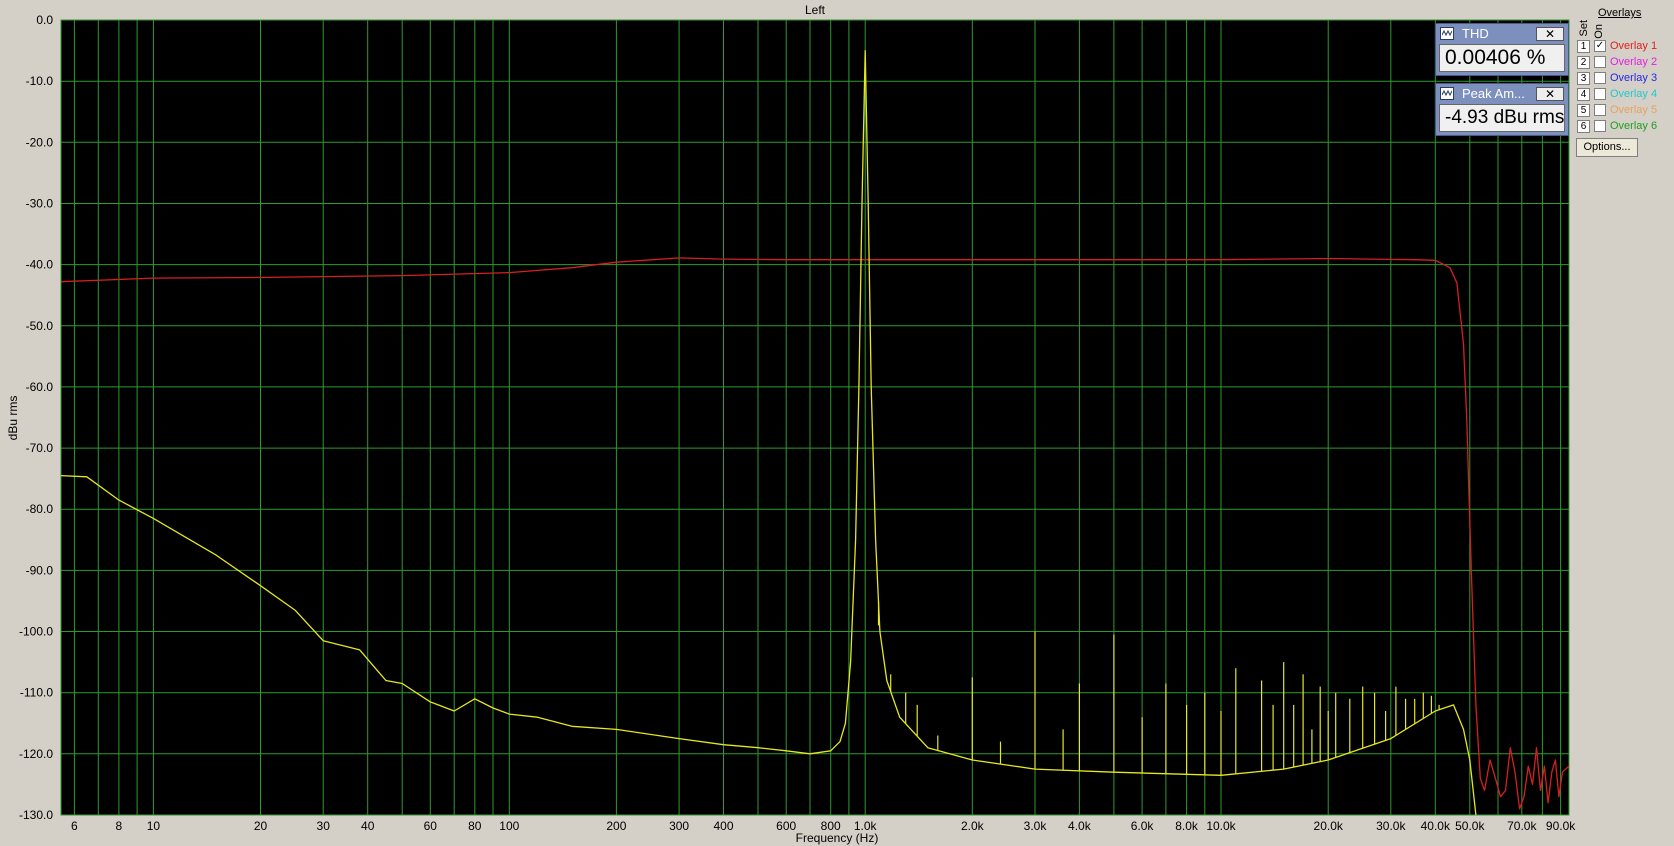 Image resolution: width=1674 pixels, height=846 pixels. What do you see at coordinates (13, 418) in the screenshot?
I see `y-axis-label: dBu rms` at bounding box center [13, 418].